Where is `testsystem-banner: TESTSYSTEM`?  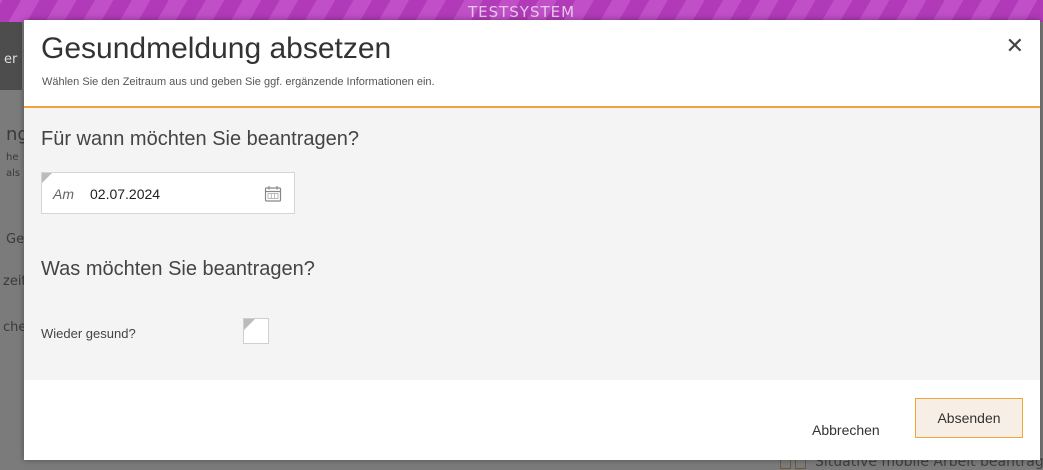
testsystem-banner: TESTSYSTEM is located at coordinates (521, 11).